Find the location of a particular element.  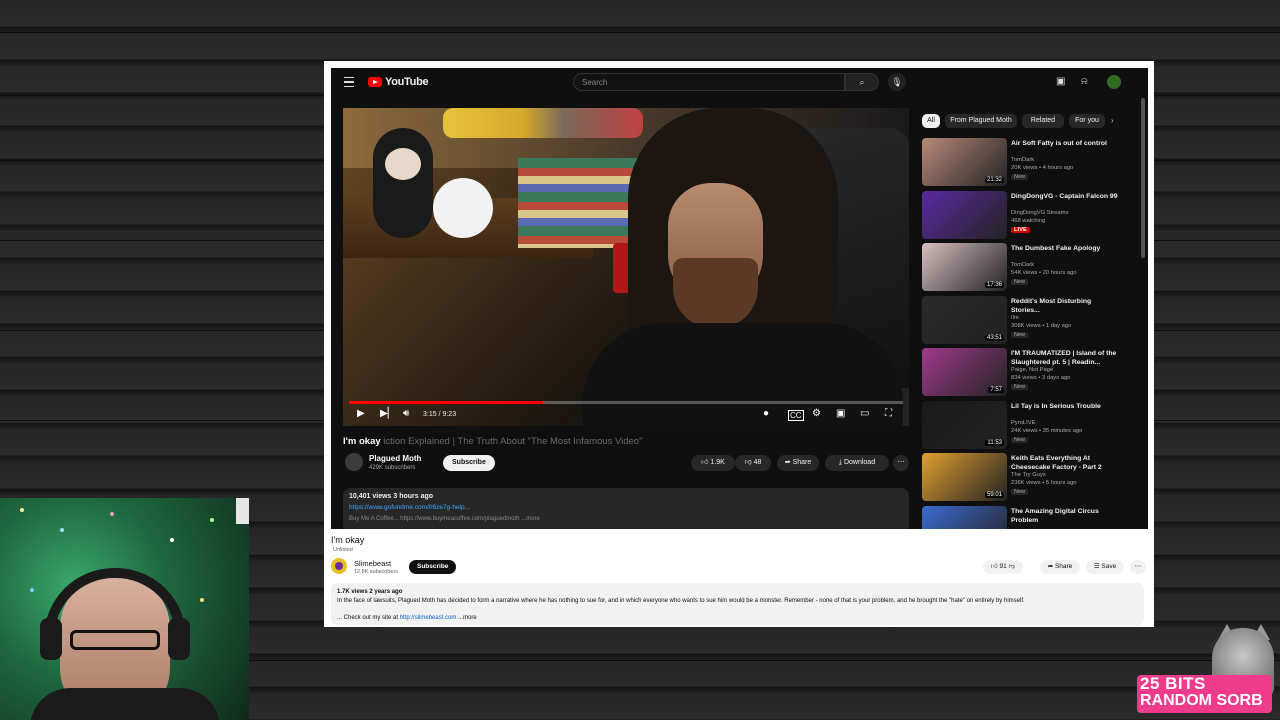

light-more-icon: ⋯ is located at coordinates (1138, 567).